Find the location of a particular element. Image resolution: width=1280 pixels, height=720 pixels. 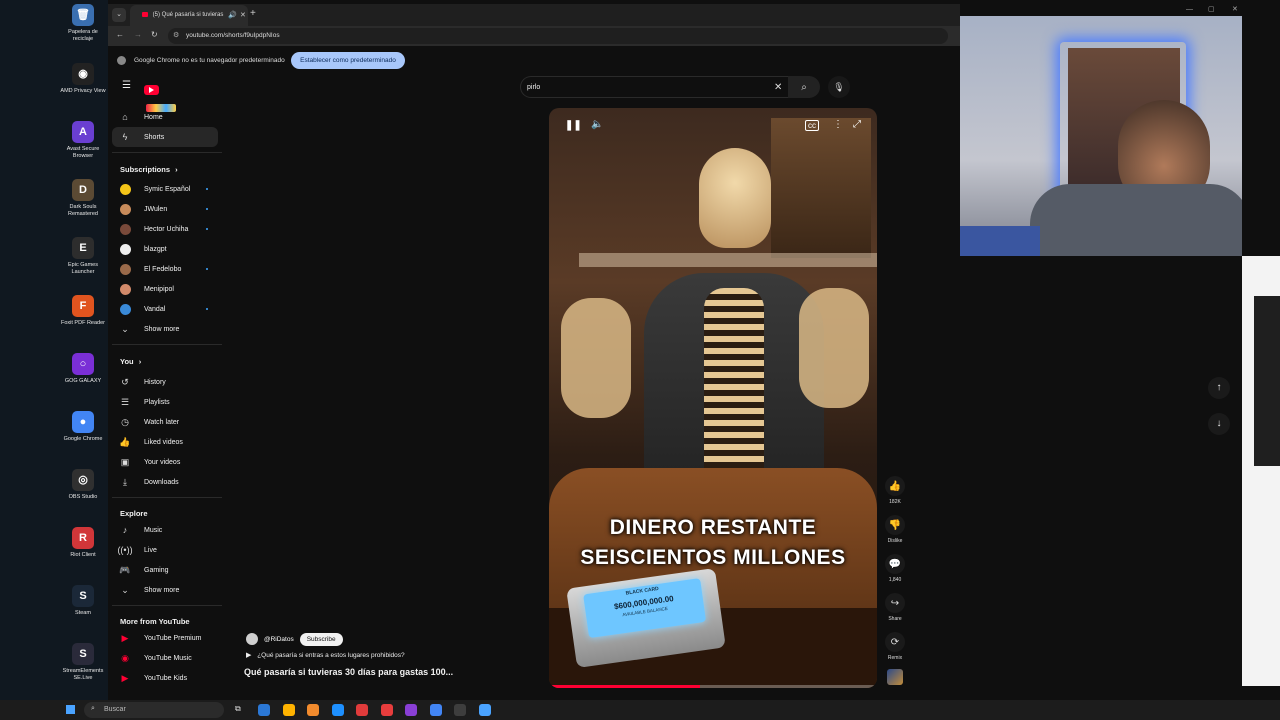

like-button: 👍 182K is located at coordinates (895, 490).